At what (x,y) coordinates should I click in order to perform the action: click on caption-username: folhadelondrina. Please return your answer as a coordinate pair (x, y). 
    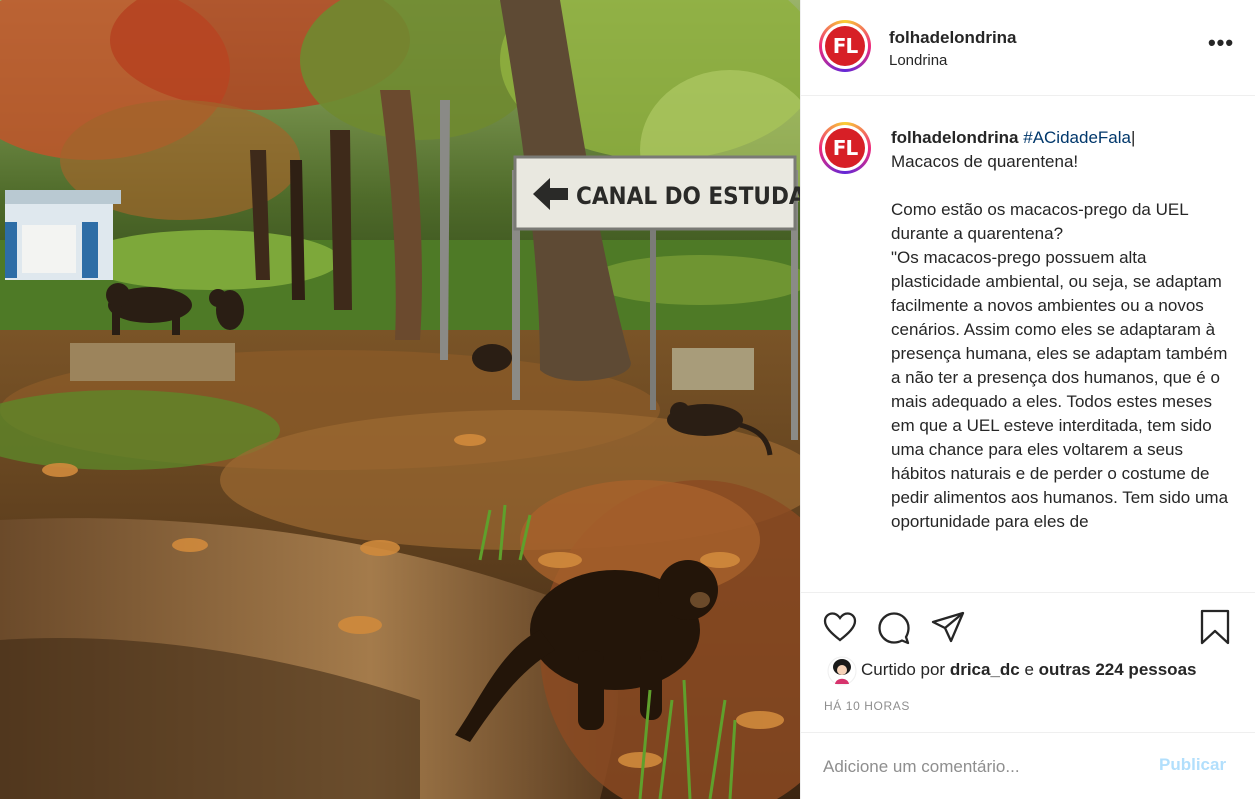
    Looking at the image, I should click on (955, 137).